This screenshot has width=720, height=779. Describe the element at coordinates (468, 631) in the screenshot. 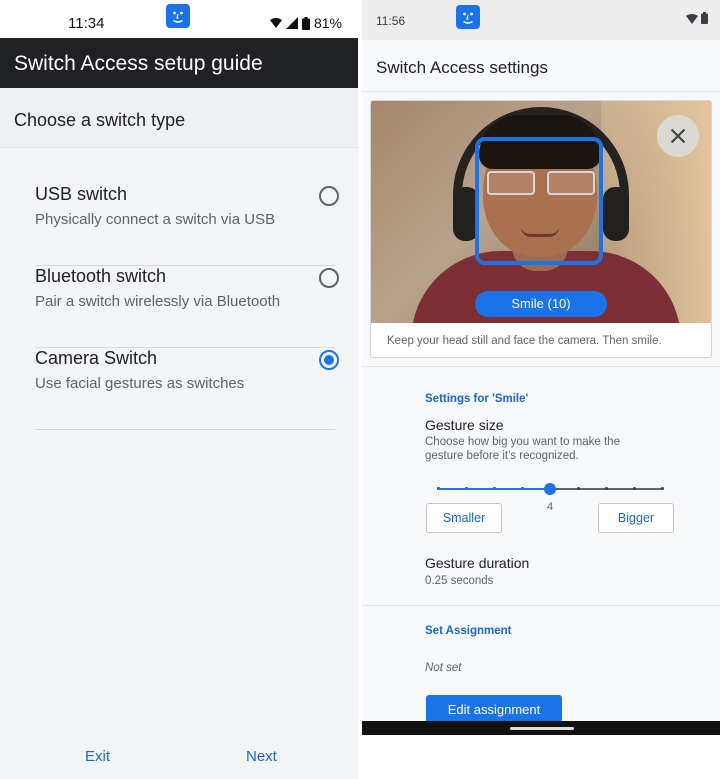

I see `assignment-section-label: Set Assignment` at that location.